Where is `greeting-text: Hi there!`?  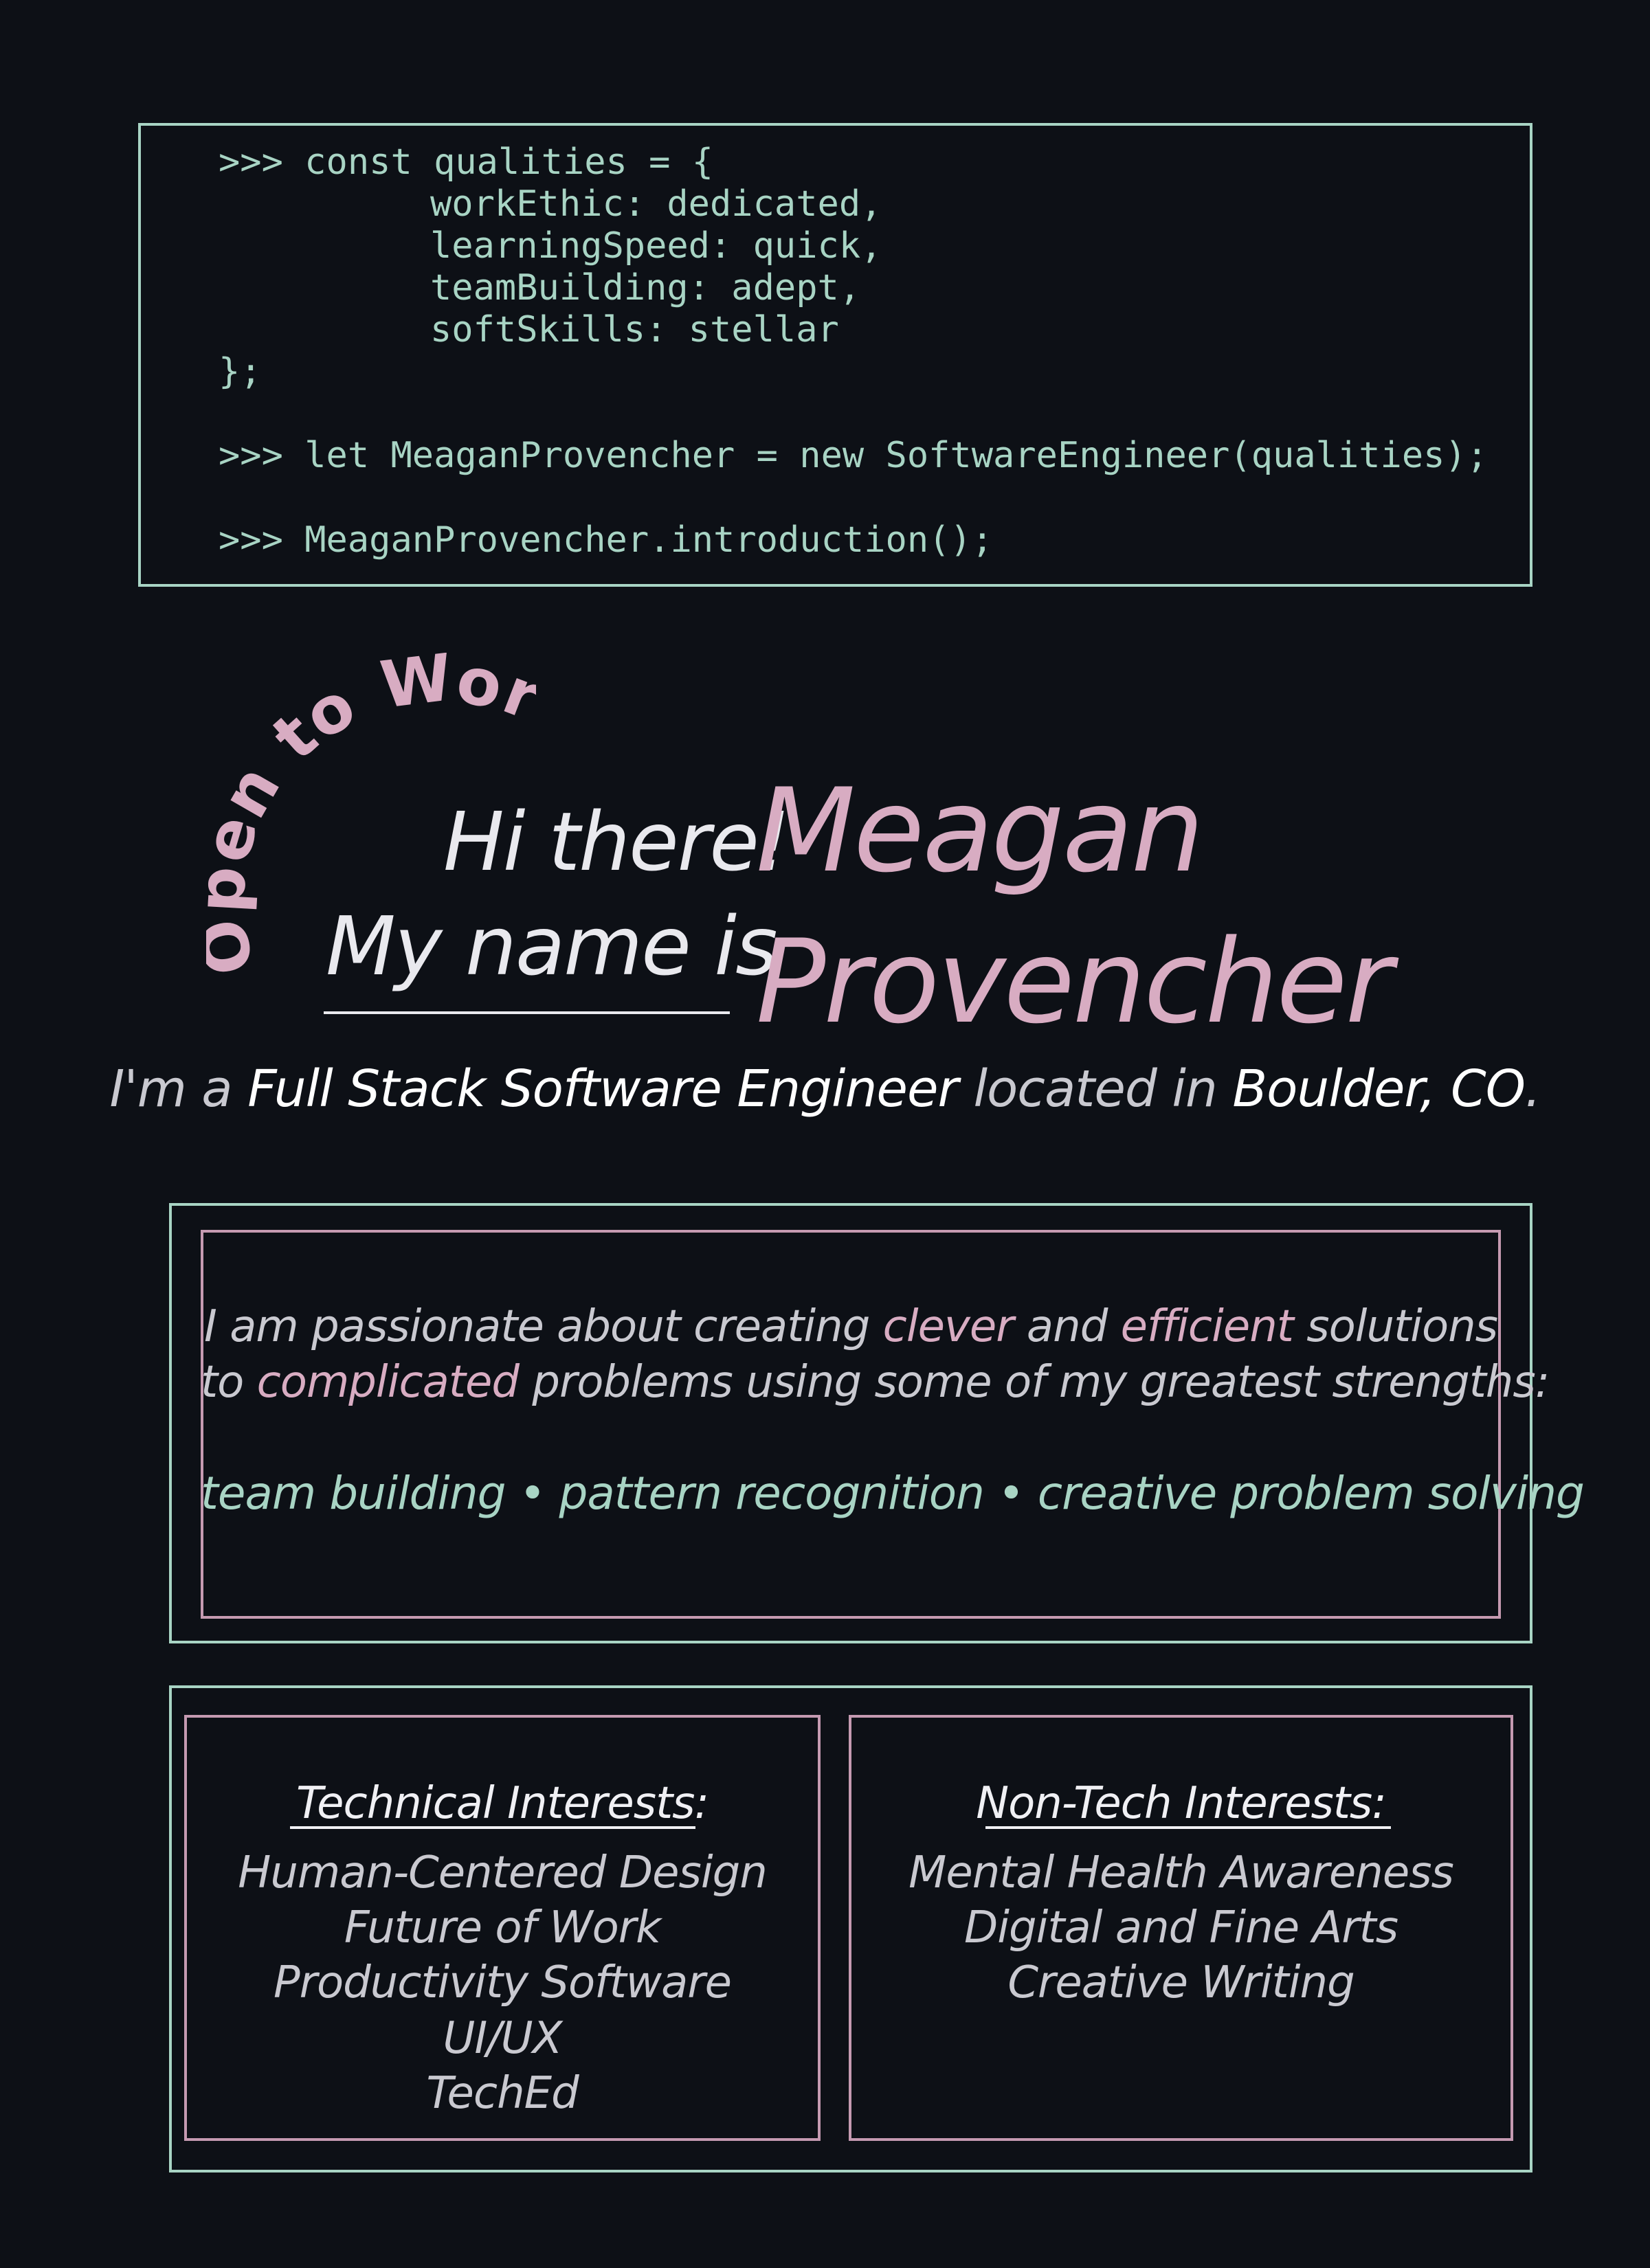
greeting-text: Hi there! is located at coordinates (616, 841).